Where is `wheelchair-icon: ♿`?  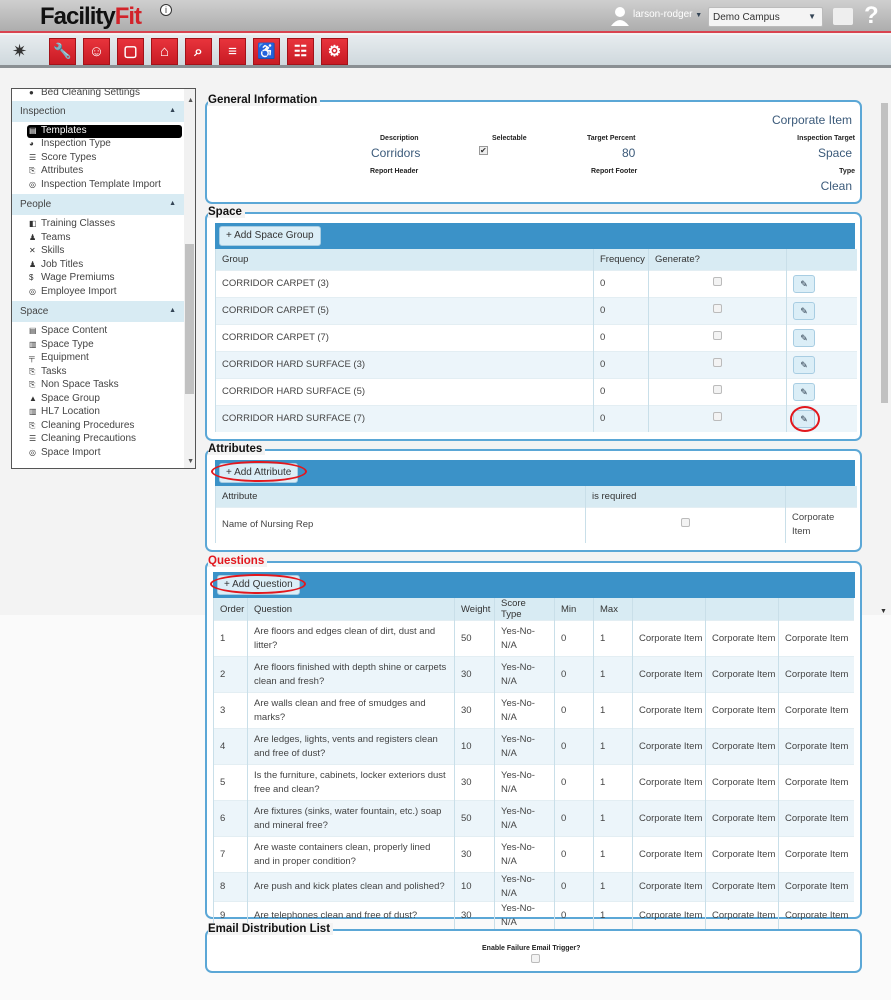
wheelchair-icon: ♿ is located at coordinates (266, 51).